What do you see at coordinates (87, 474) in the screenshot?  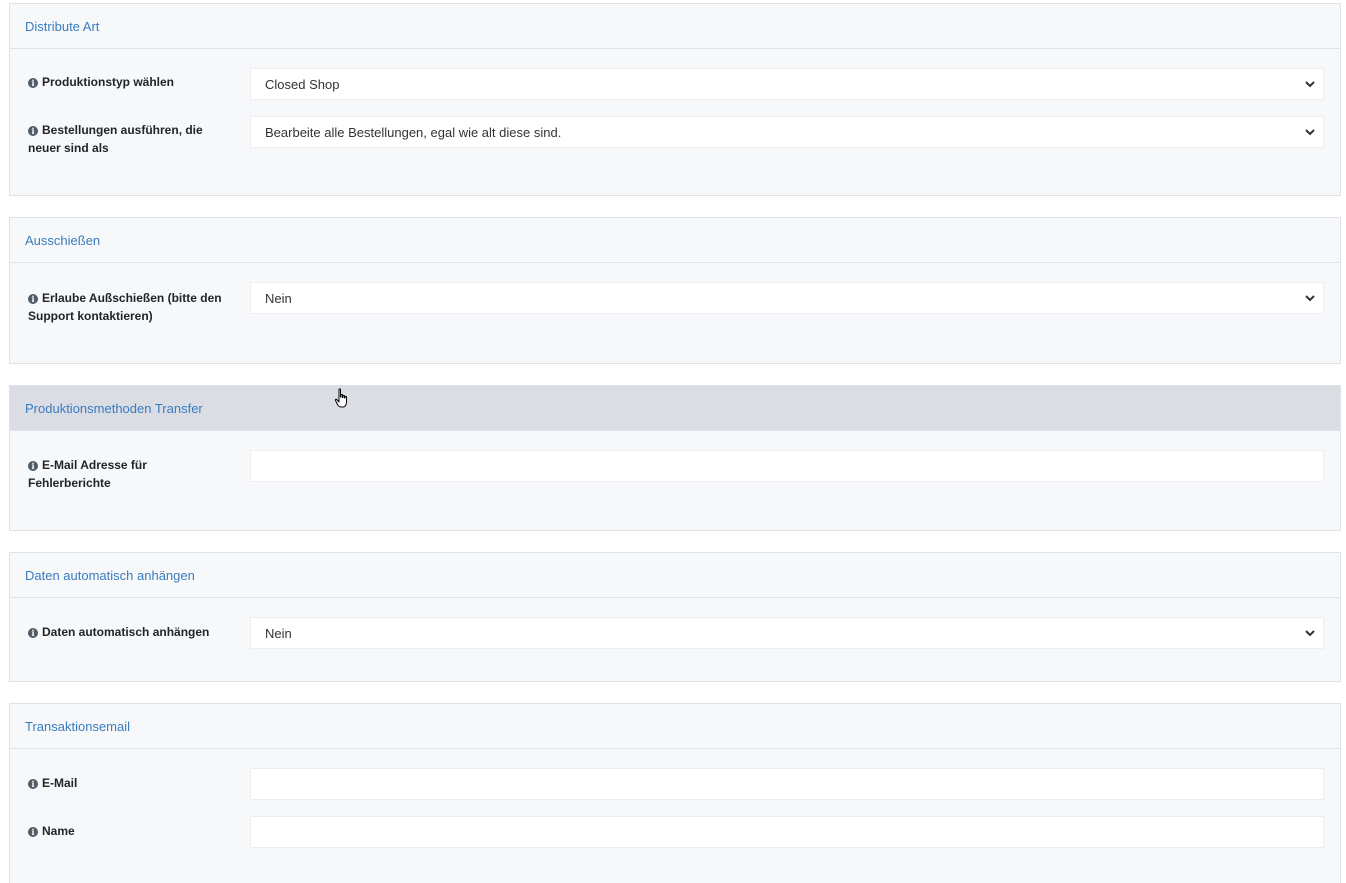 I see `field-label: i E-Mail Adresse für Fehlerberichte` at bounding box center [87, 474].